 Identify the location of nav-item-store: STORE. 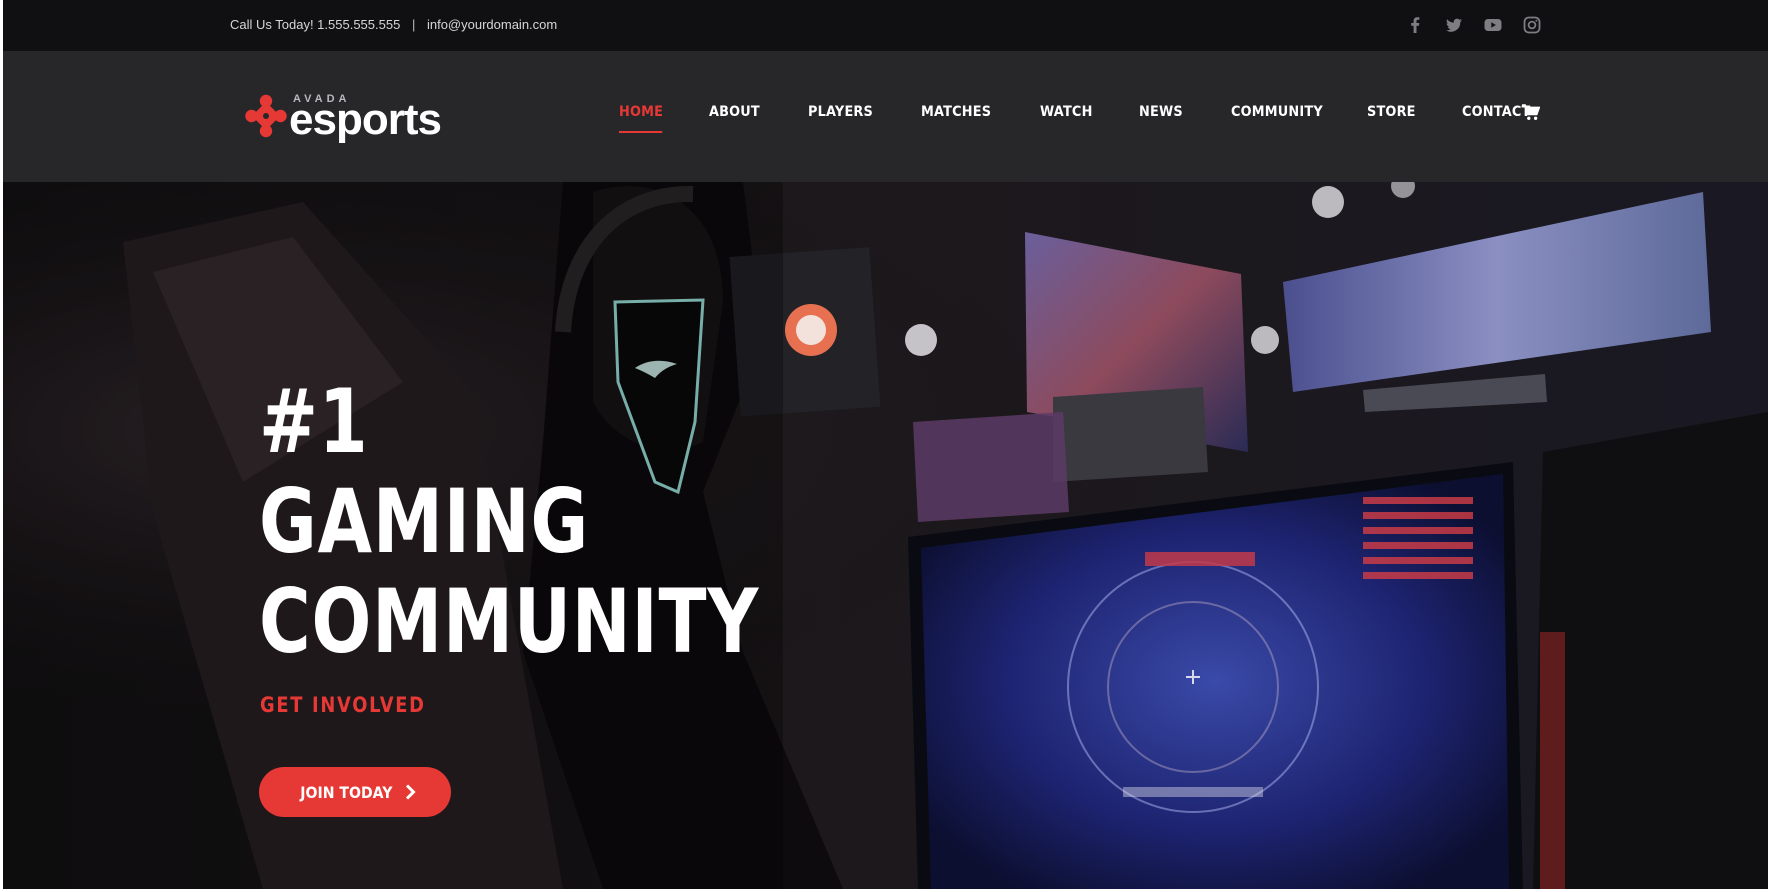
(1391, 112).